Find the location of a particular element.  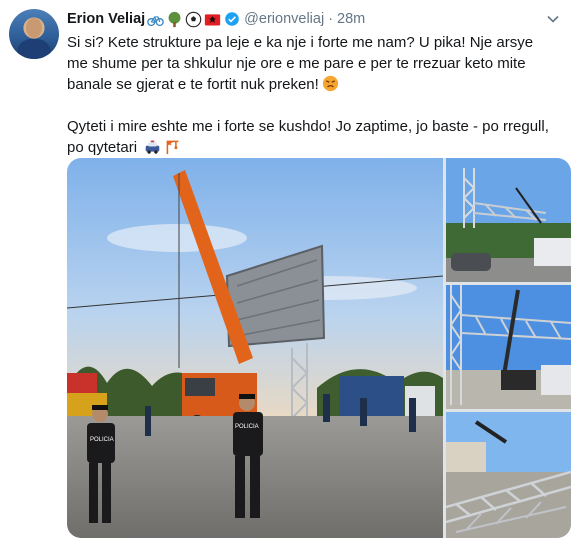

photo-dismantled-truss-image is located at coordinates (508, 475).